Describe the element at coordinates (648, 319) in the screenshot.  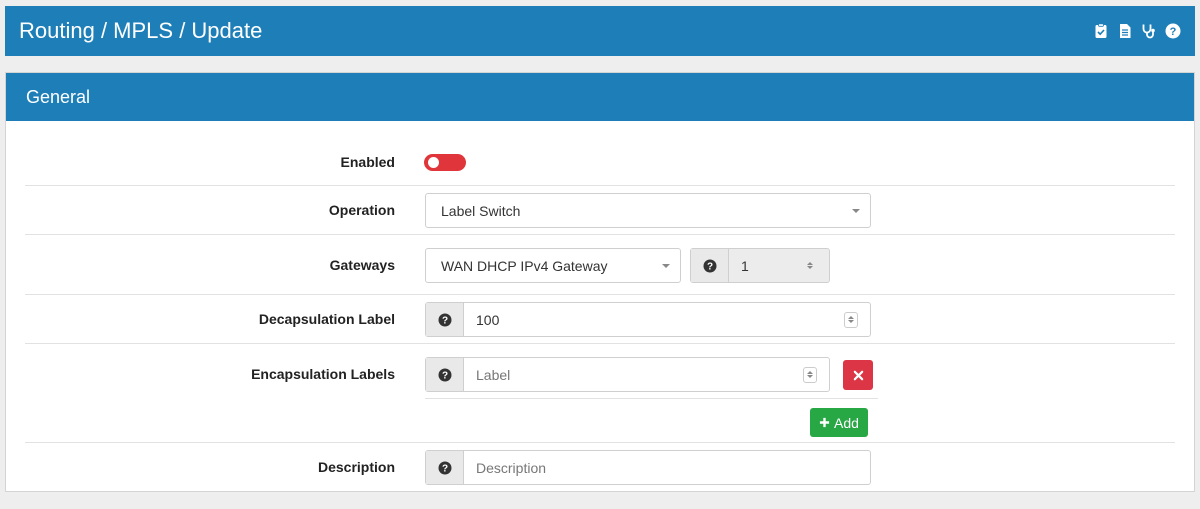
I see `decapsulation-input: ? 100` at that location.